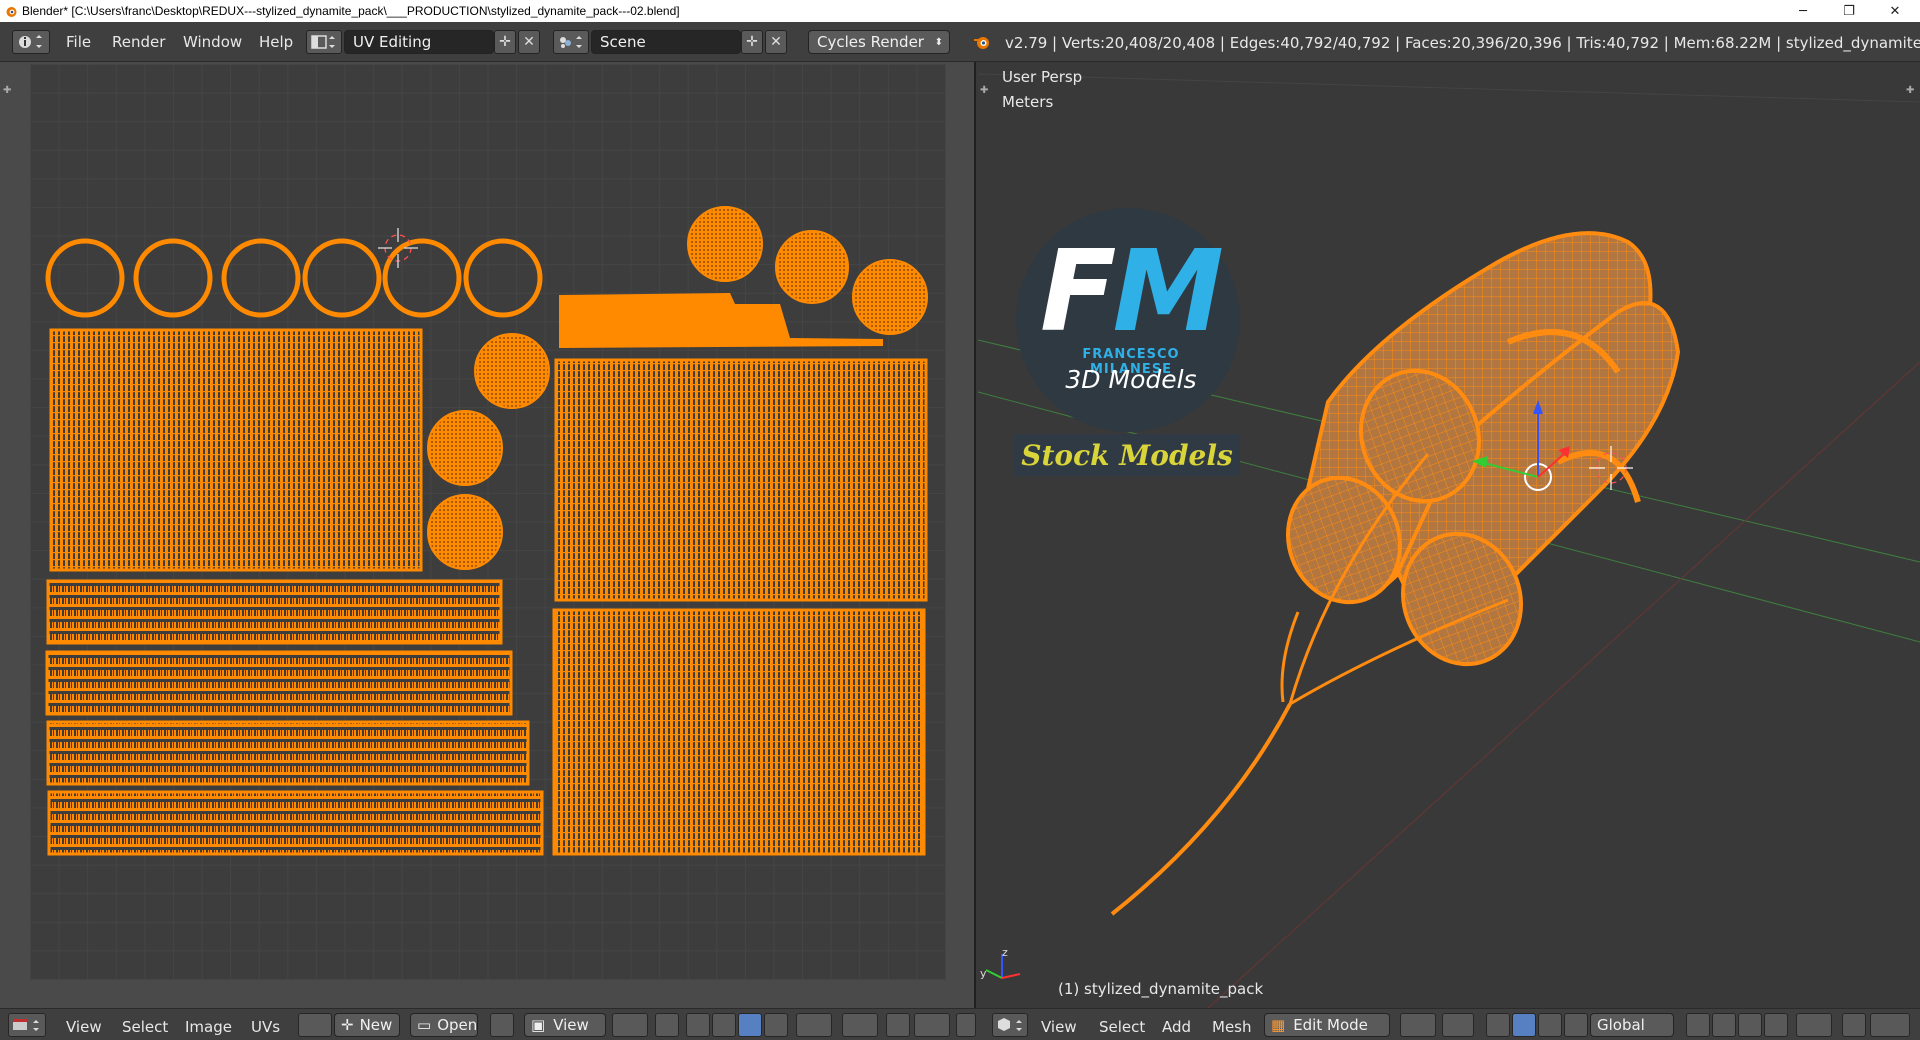 The width and height of the screenshot is (1920, 1040). I want to click on face-select-icon, so click(750, 1025).